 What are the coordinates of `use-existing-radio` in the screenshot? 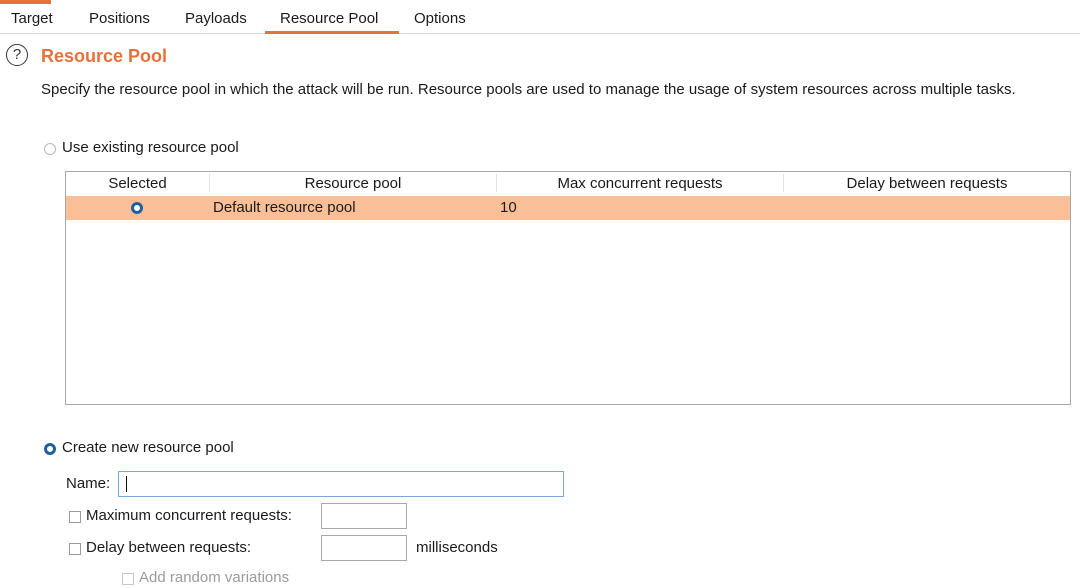 It's located at (50, 149).